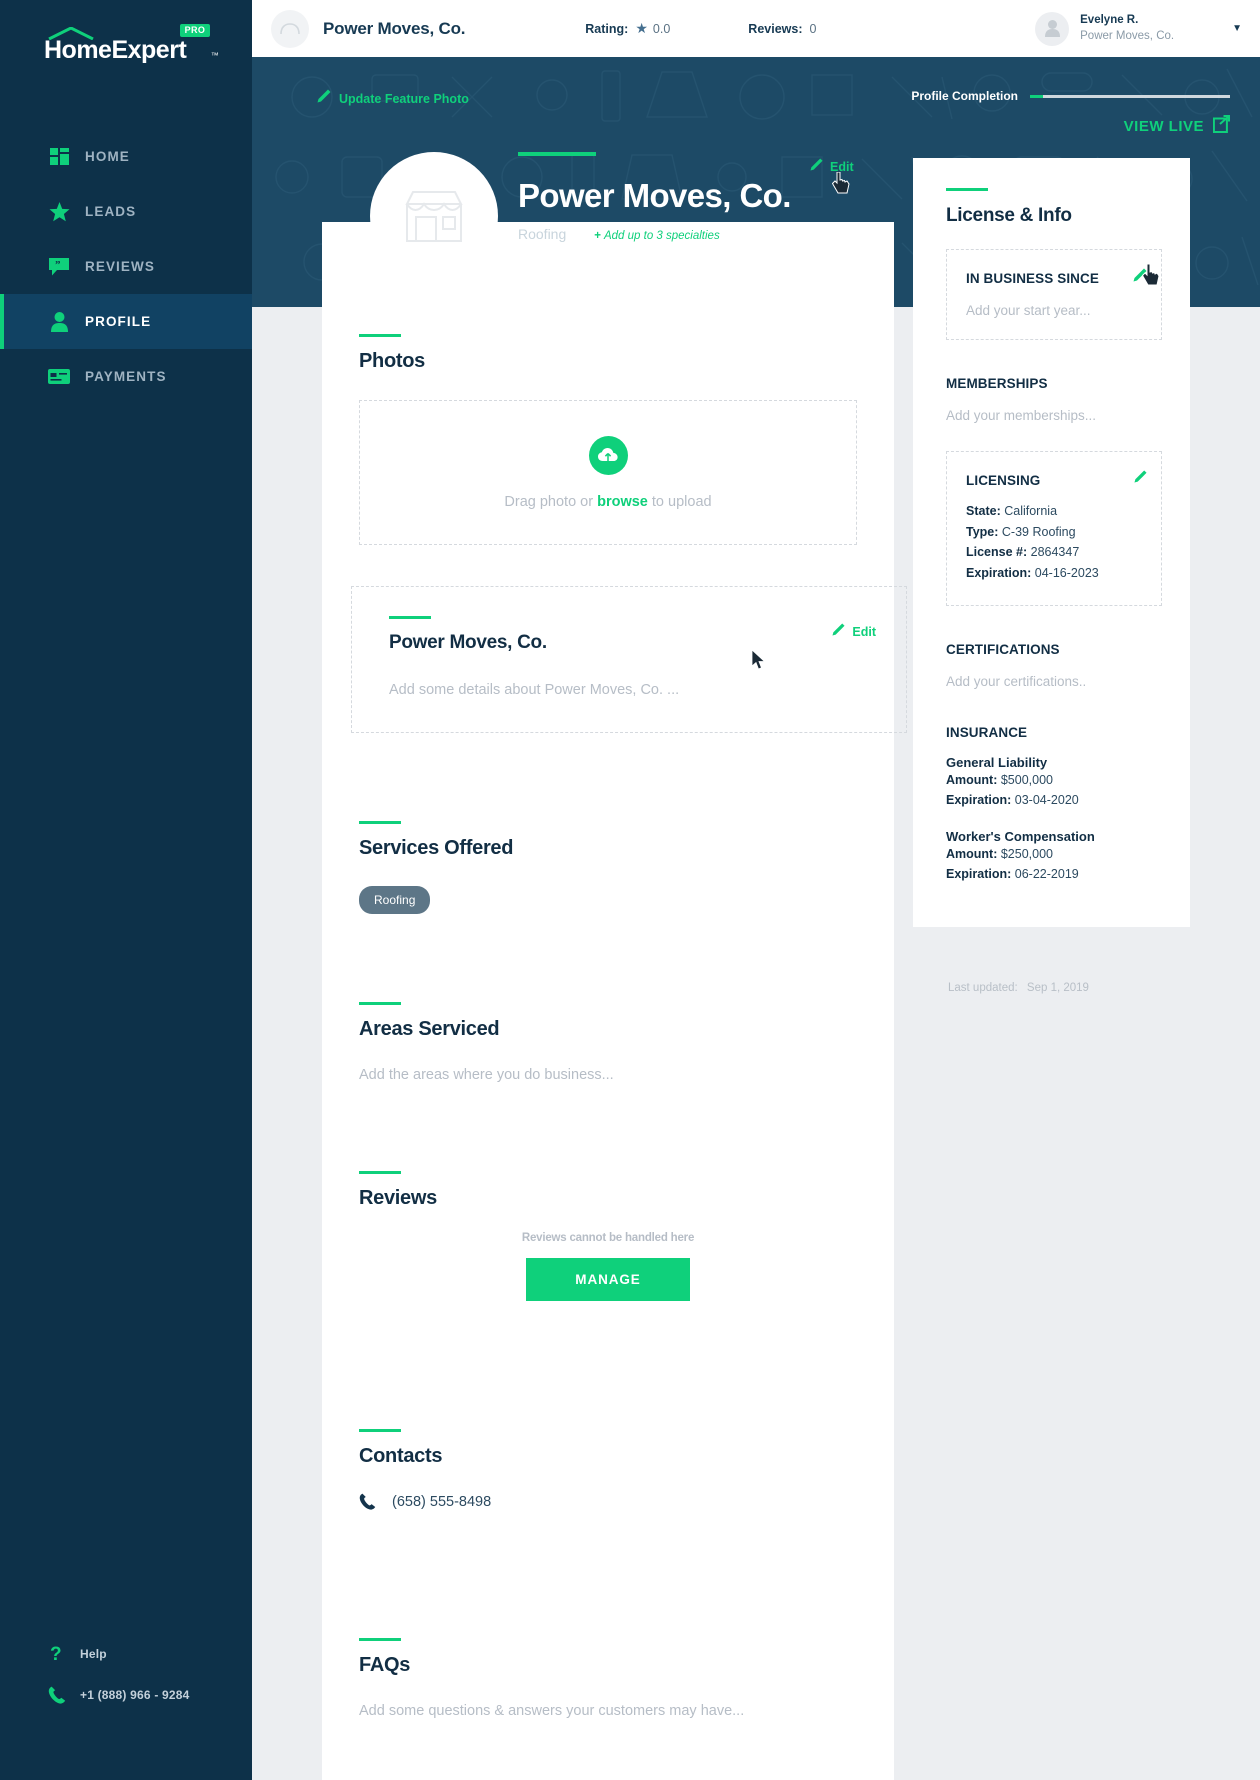 The width and height of the screenshot is (1260, 1780). I want to click on photo-dropzone: Drag photo or browse to upload, so click(608, 472).